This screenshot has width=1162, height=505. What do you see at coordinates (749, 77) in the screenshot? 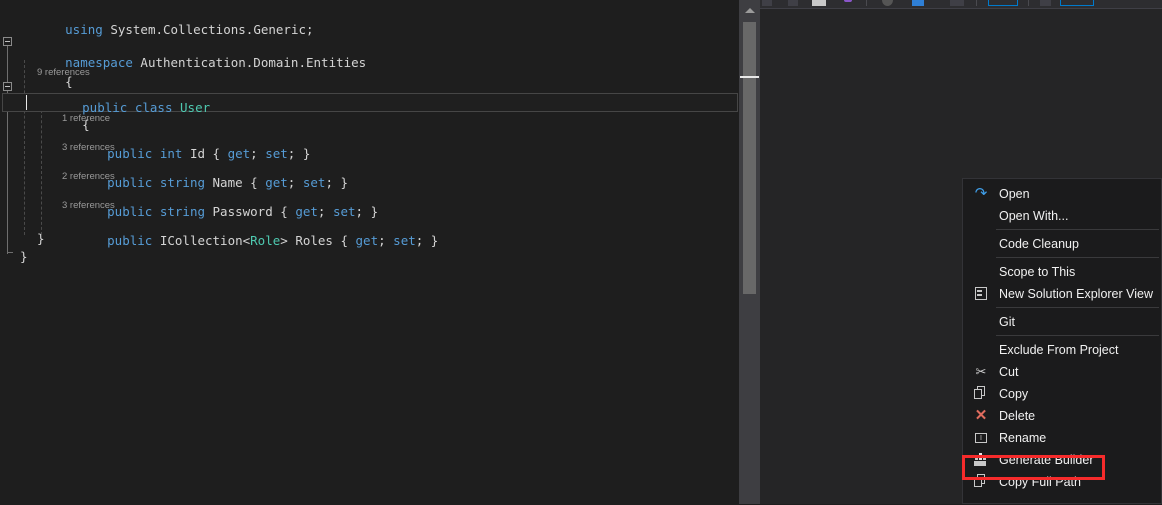
I see `scrollbar-caret-marker` at bounding box center [749, 77].